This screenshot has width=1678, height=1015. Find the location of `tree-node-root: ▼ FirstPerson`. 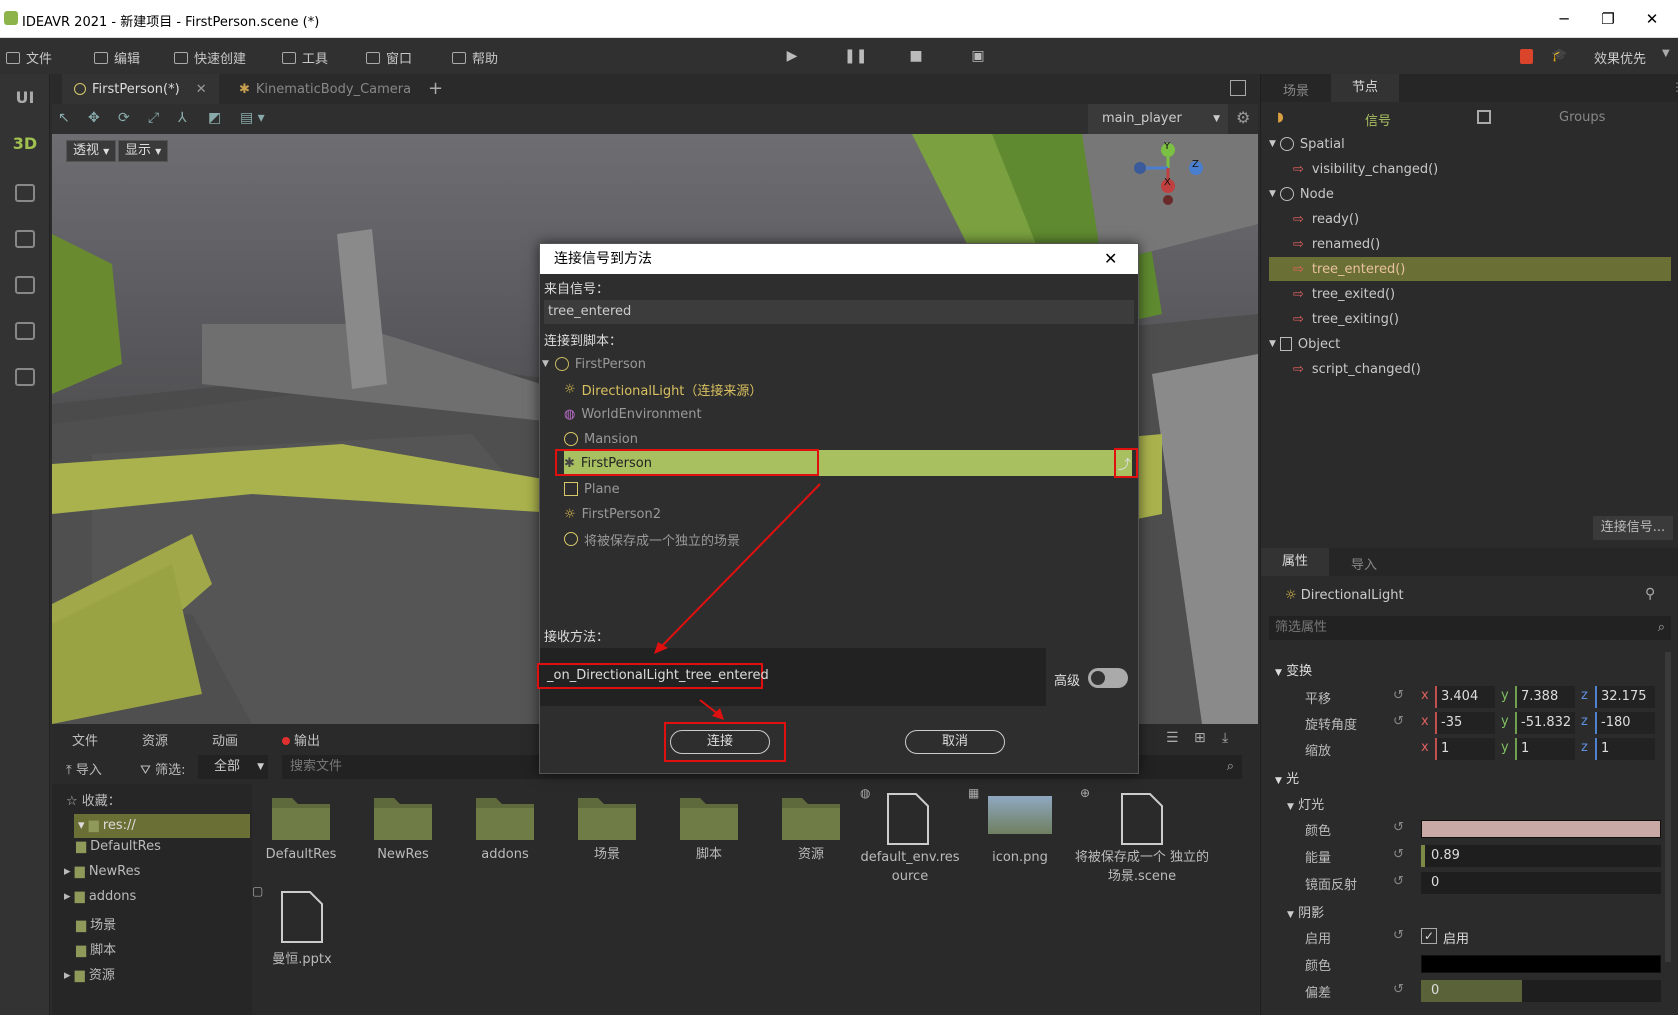

tree-node-root: ▼ FirstPerson is located at coordinates (822, 364).